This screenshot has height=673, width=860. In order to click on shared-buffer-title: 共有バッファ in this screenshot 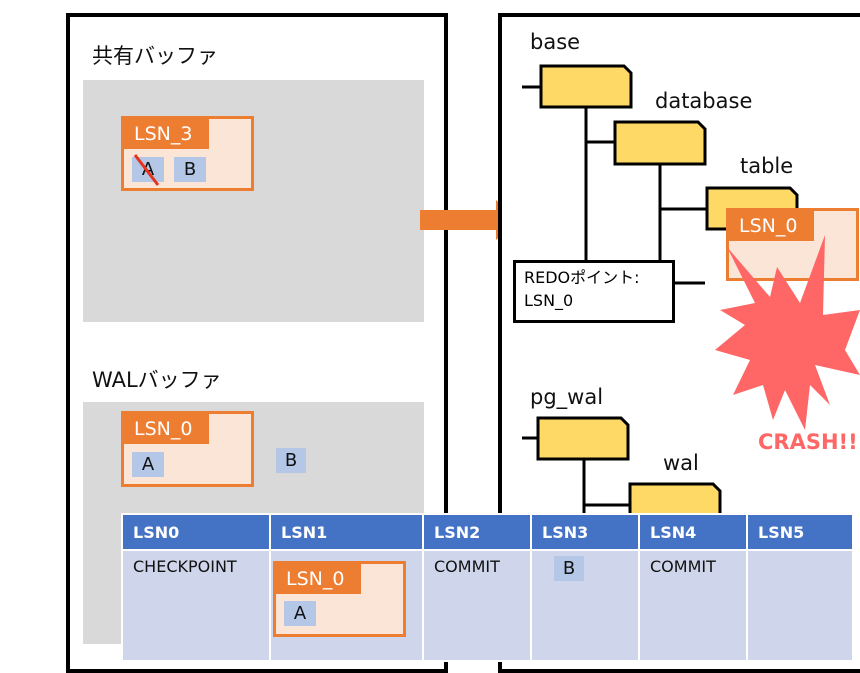, I will do `click(155, 56)`.